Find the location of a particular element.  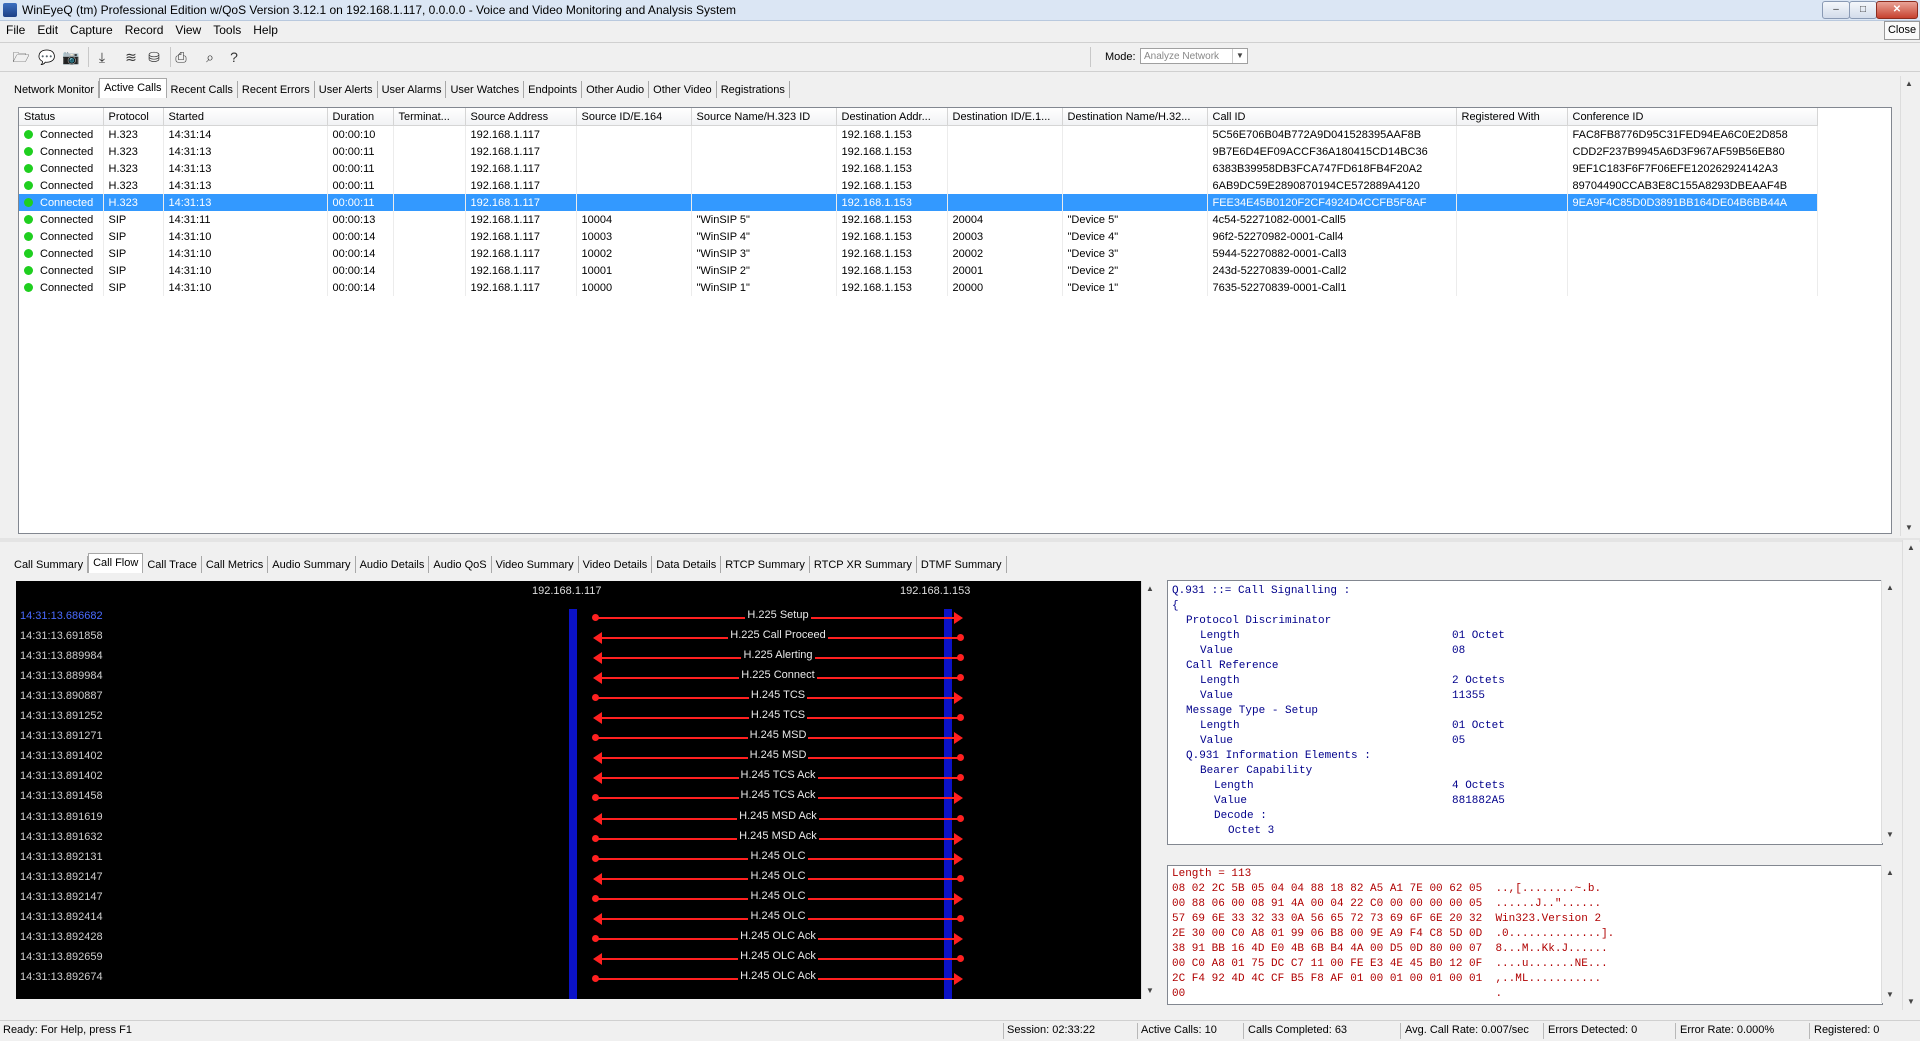

menu-view: View is located at coordinates (188, 29).